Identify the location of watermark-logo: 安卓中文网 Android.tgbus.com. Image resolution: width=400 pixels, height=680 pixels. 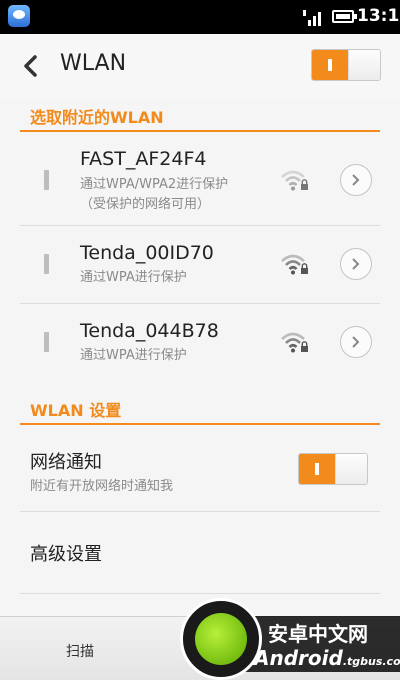
(290, 639).